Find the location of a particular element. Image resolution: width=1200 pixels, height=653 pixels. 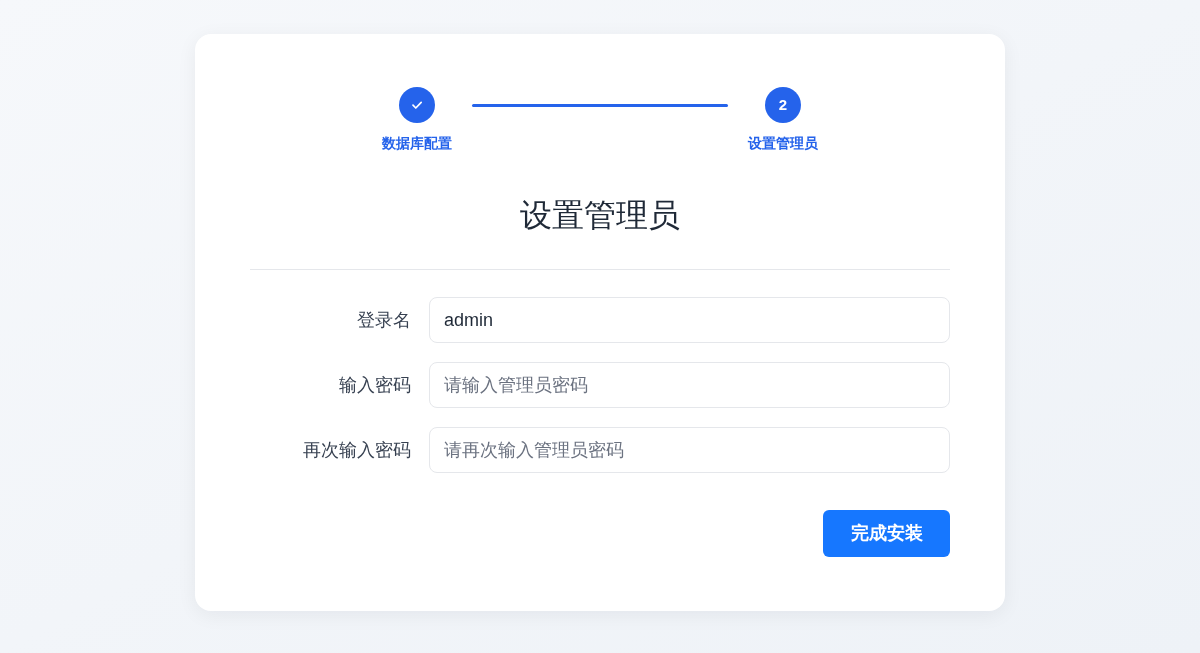

field-label: 输入密码 is located at coordinates (374, 385).